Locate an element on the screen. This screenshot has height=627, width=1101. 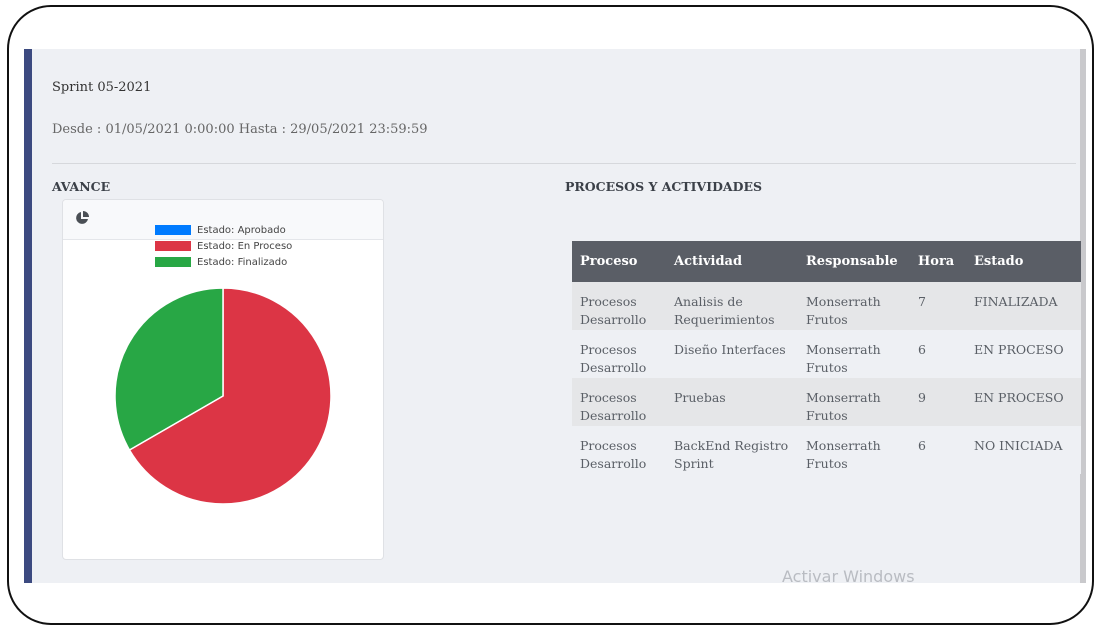
col-hora: Hora is located at coordinates (938, 261).